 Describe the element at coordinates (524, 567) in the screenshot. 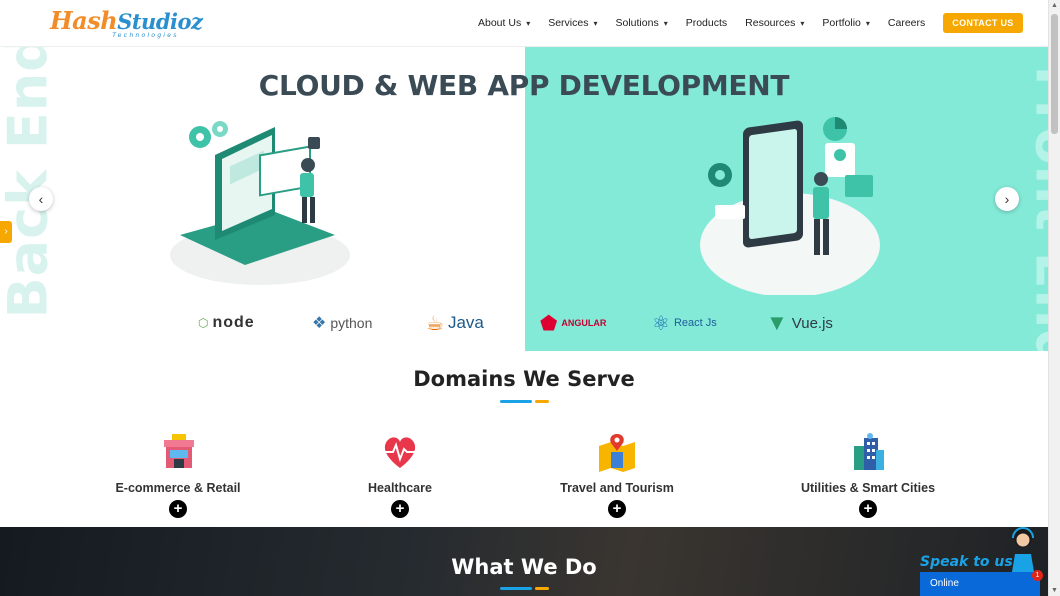

I see `what-we-do-heading: What We Do` at that location.